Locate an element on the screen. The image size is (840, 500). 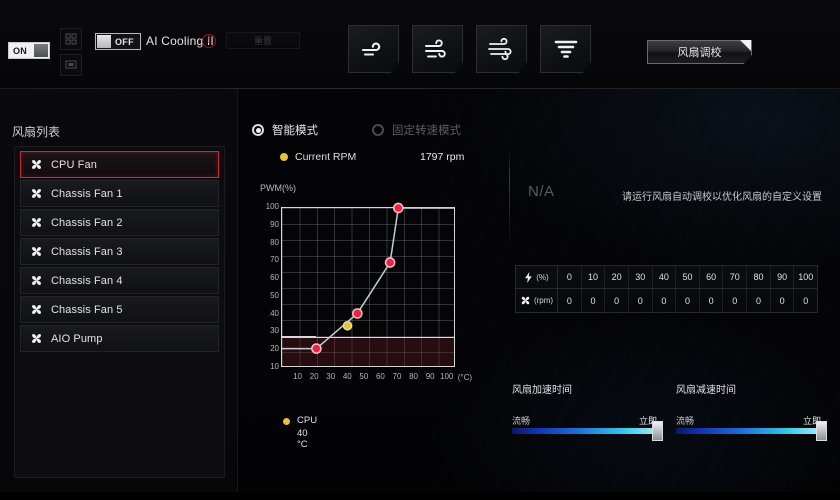
table-head-pwm-unit: (%) is located at coordinates (542, 277).